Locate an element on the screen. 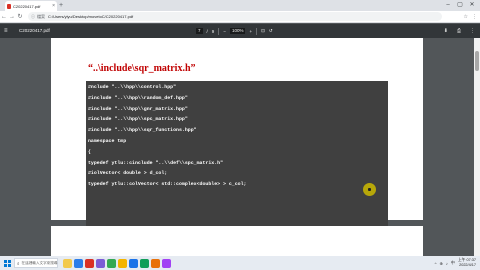 The height and width of the screenshot is (270, 480). reload-button: ↻ is located at coordinates (20, 17).